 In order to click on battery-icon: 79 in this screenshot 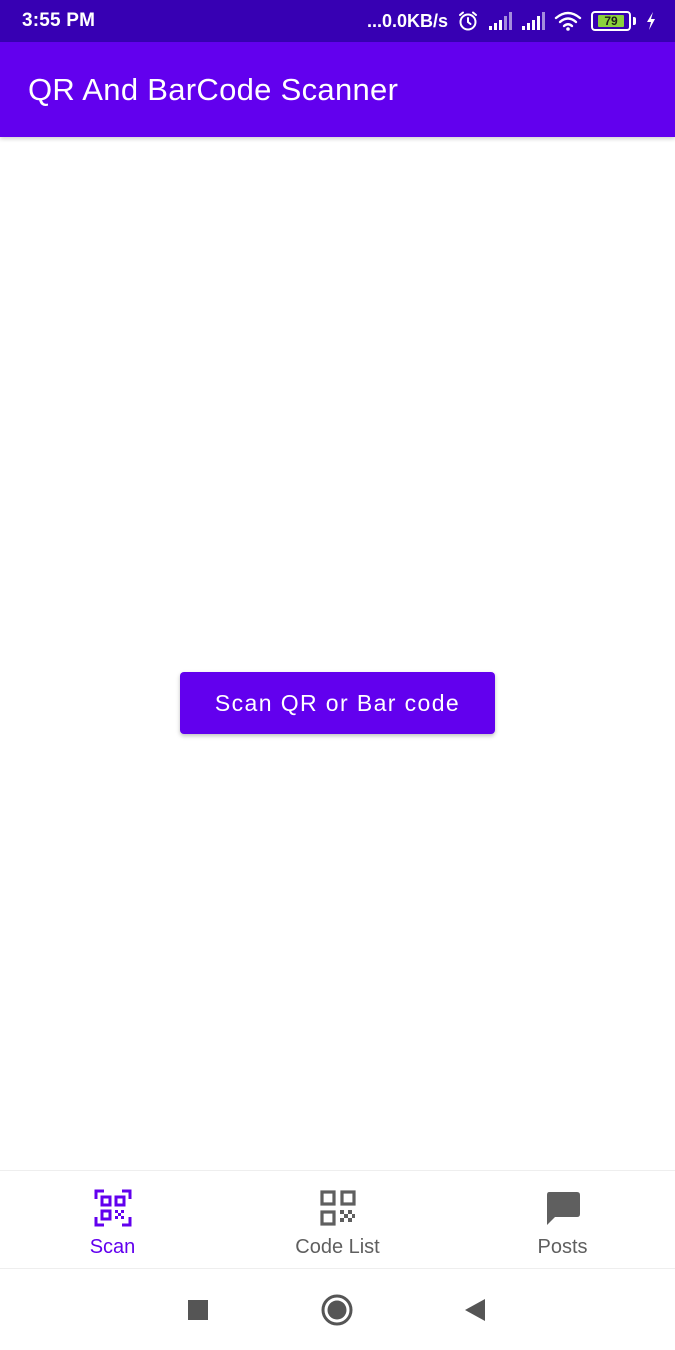, I will do `click(613, 21)`.